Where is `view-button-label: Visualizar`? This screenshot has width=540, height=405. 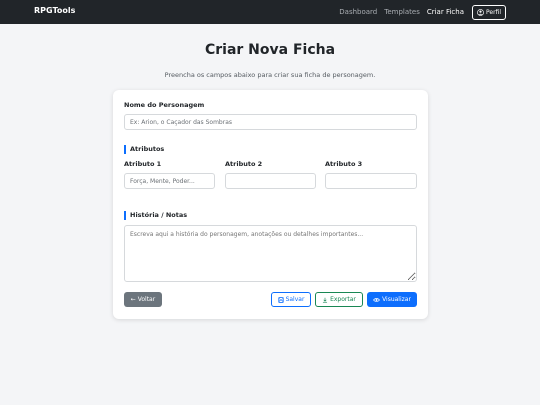 view-button-label: Visualizar is located at coordinates (396, 299).